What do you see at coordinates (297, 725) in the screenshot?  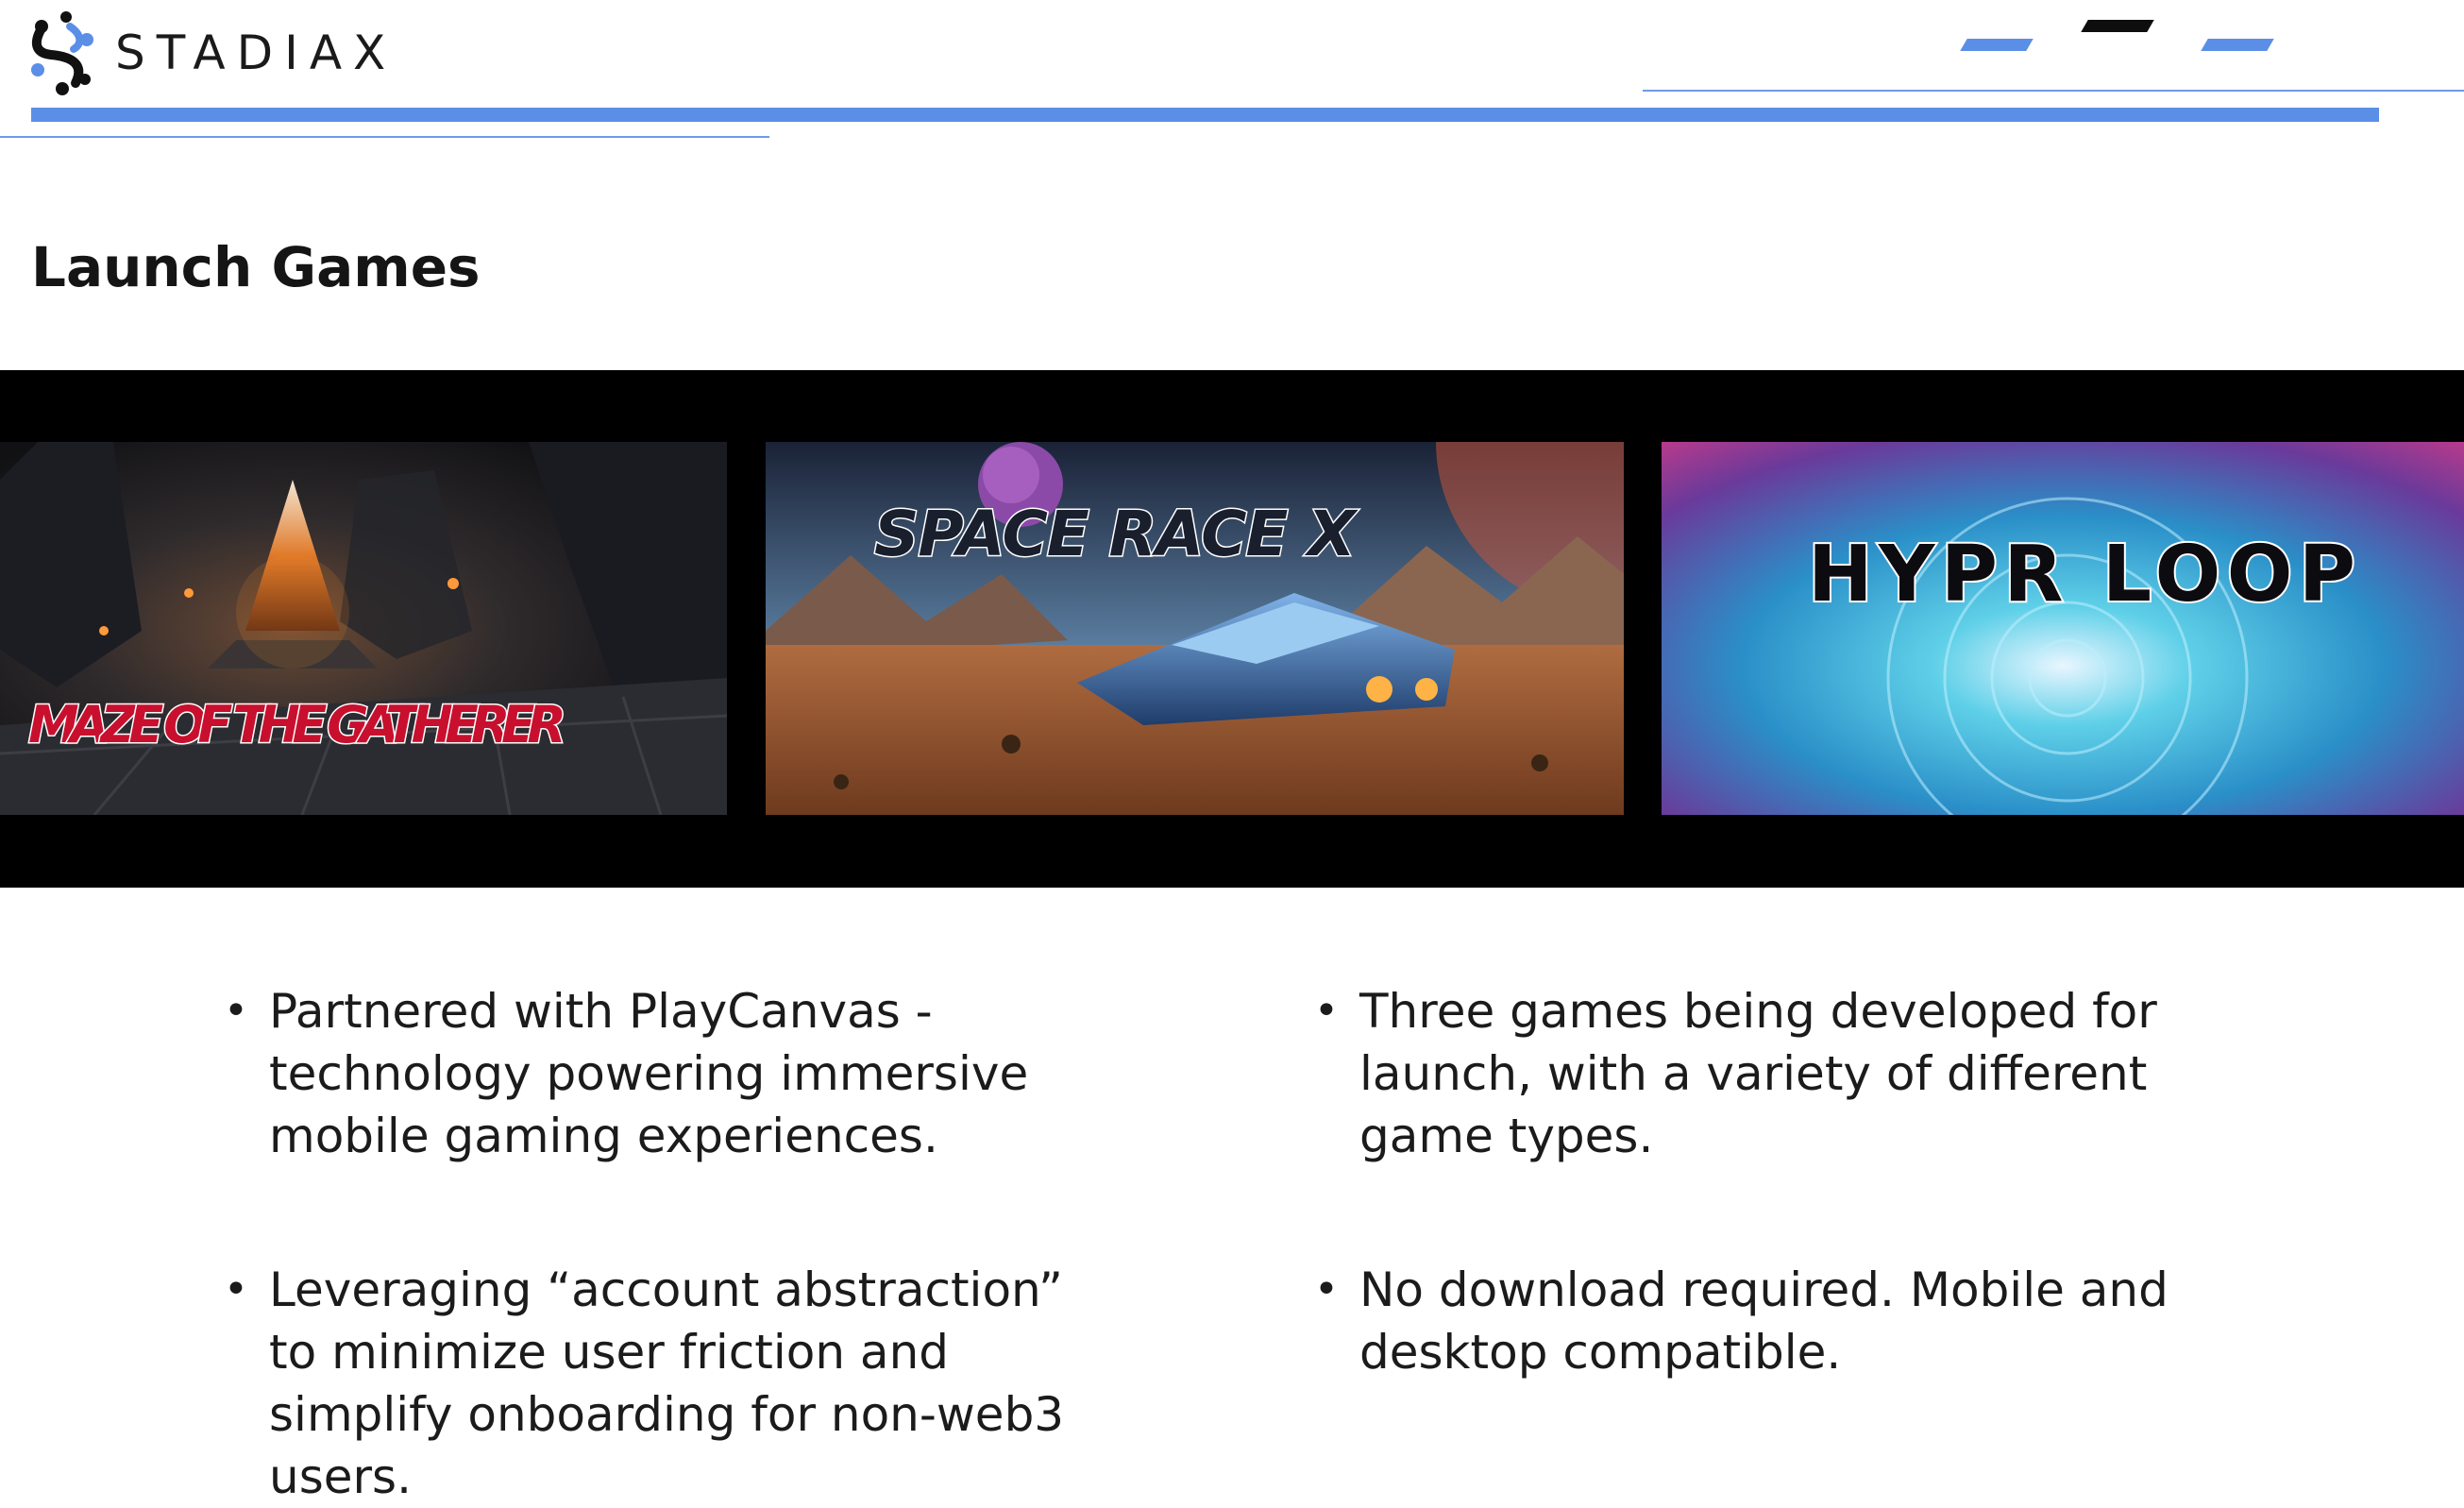 I see `game-title-maze: MAZE OF THE GATHERER` at bounding box center [297, 725].